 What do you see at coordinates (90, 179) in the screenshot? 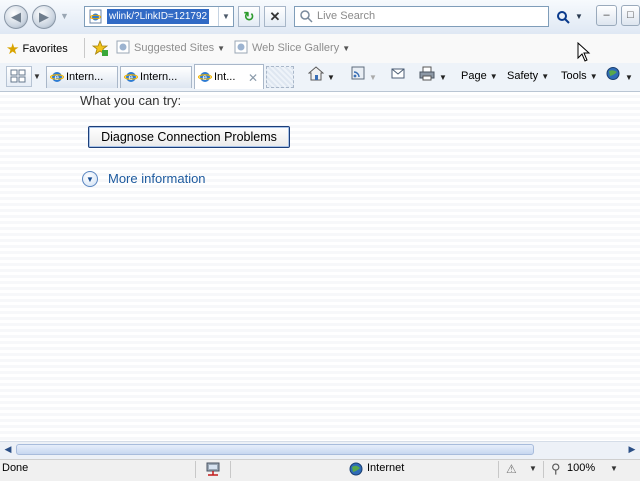
I see `expand-icon: ▼` at bounding box center [90, 179].